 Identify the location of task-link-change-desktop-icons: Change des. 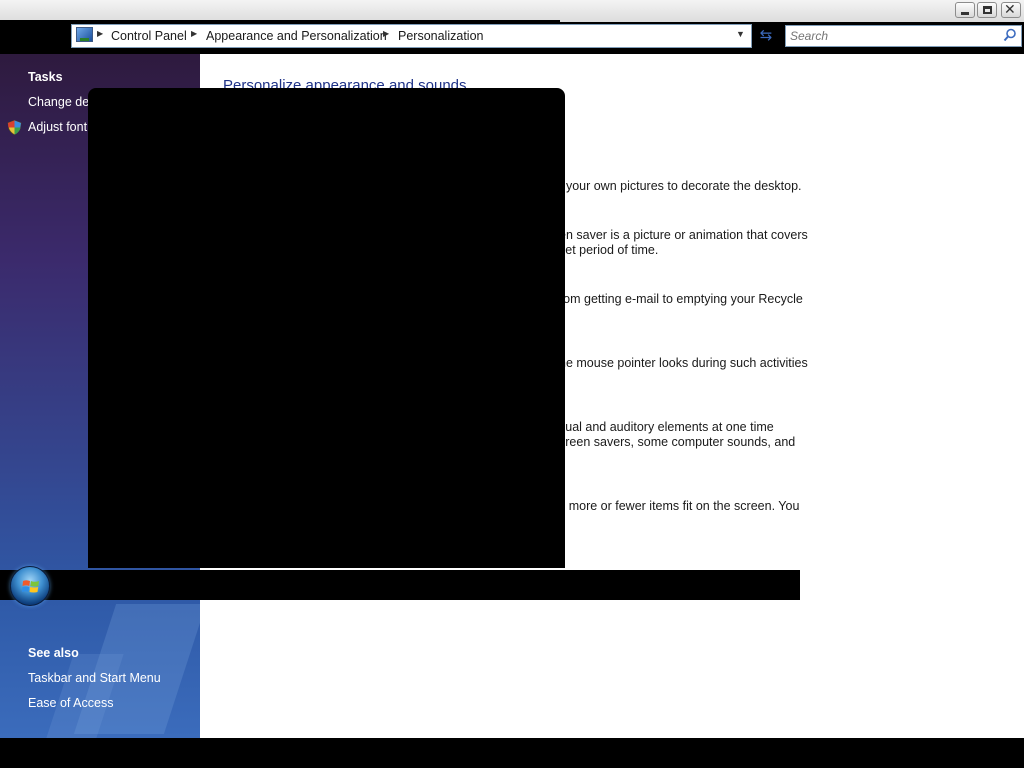
(61, 102).